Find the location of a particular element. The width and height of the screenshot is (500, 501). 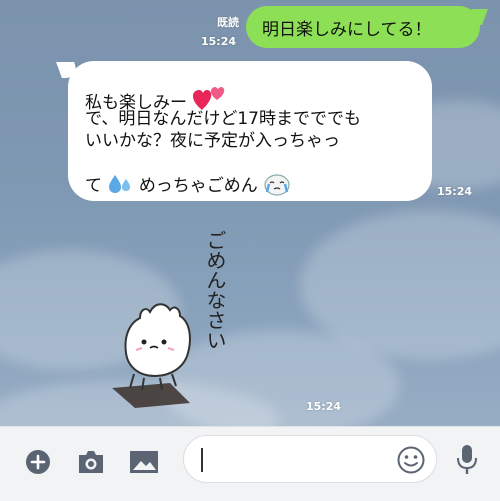

incoming-line-3: いいかな？夜に予定が入っちゃっ is located at coordinates (212, 141).